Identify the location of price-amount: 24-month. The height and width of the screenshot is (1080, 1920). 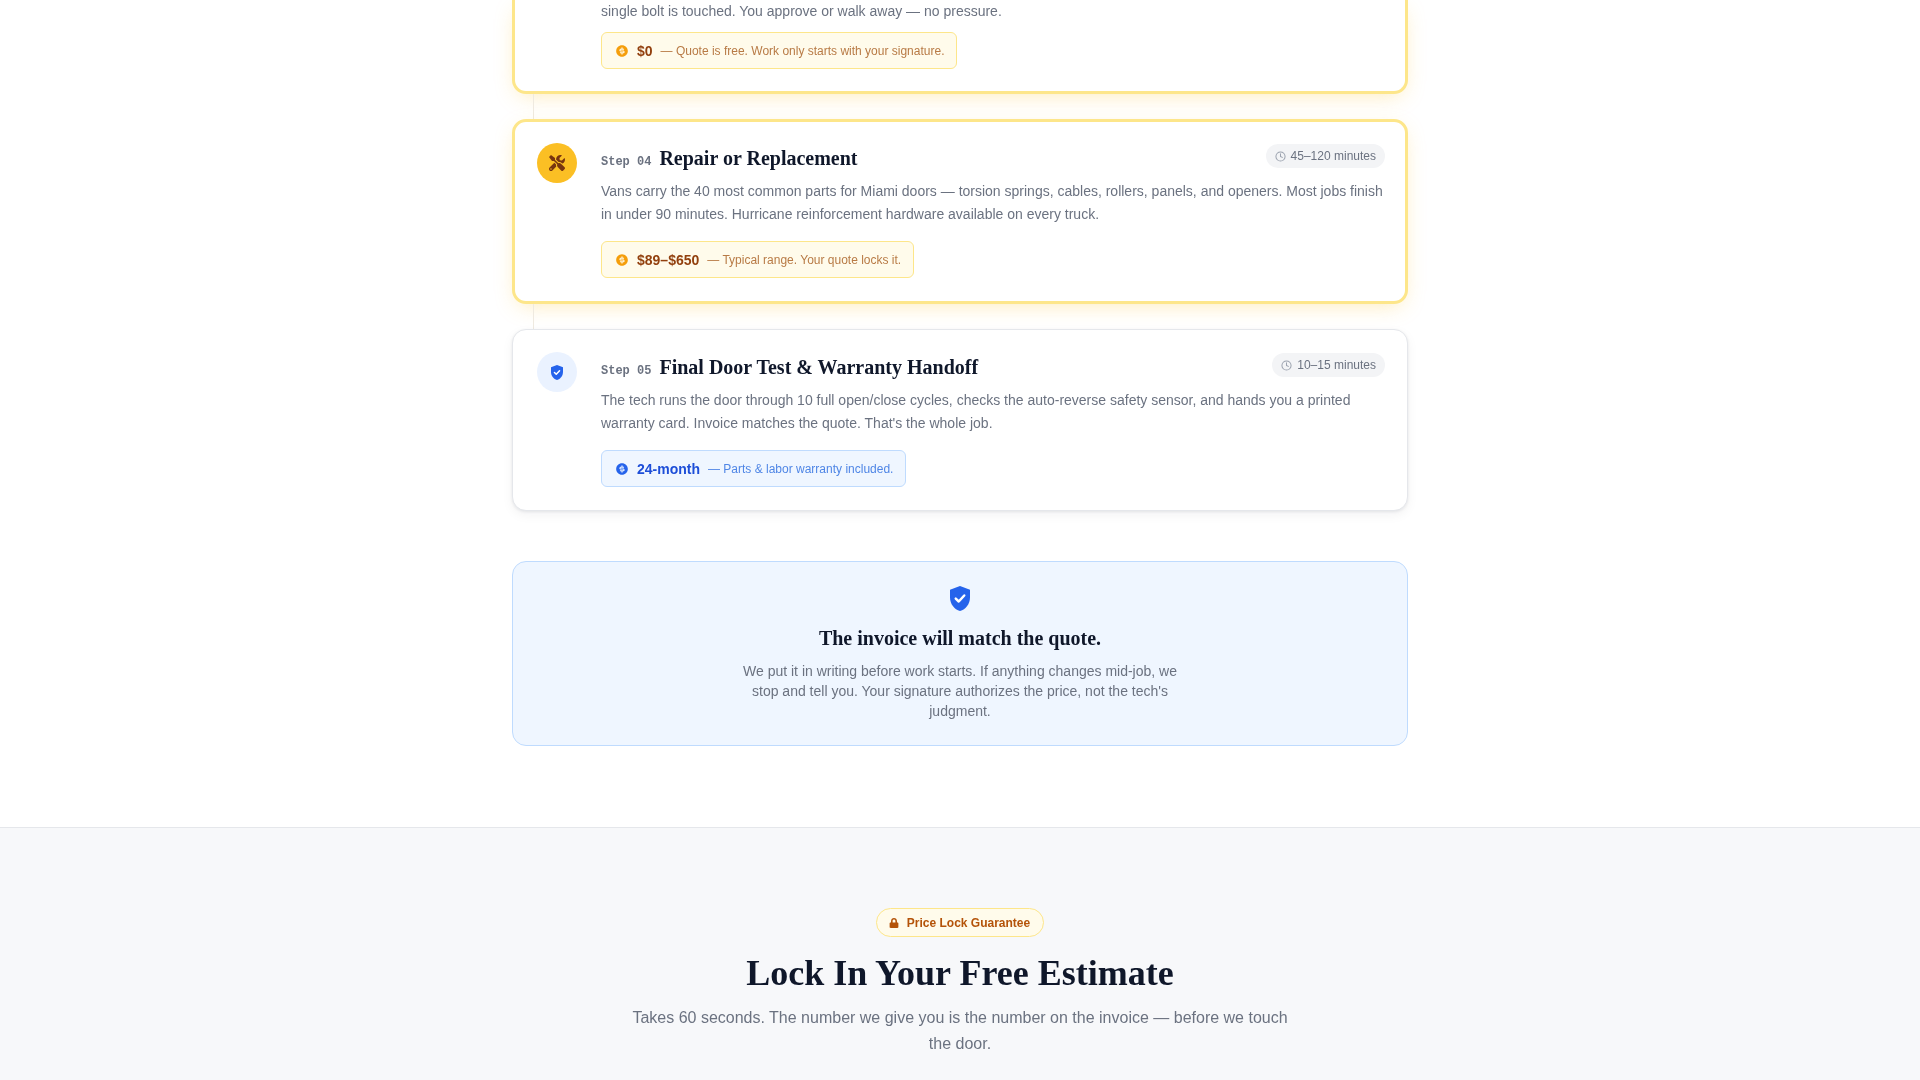
(668, 468).